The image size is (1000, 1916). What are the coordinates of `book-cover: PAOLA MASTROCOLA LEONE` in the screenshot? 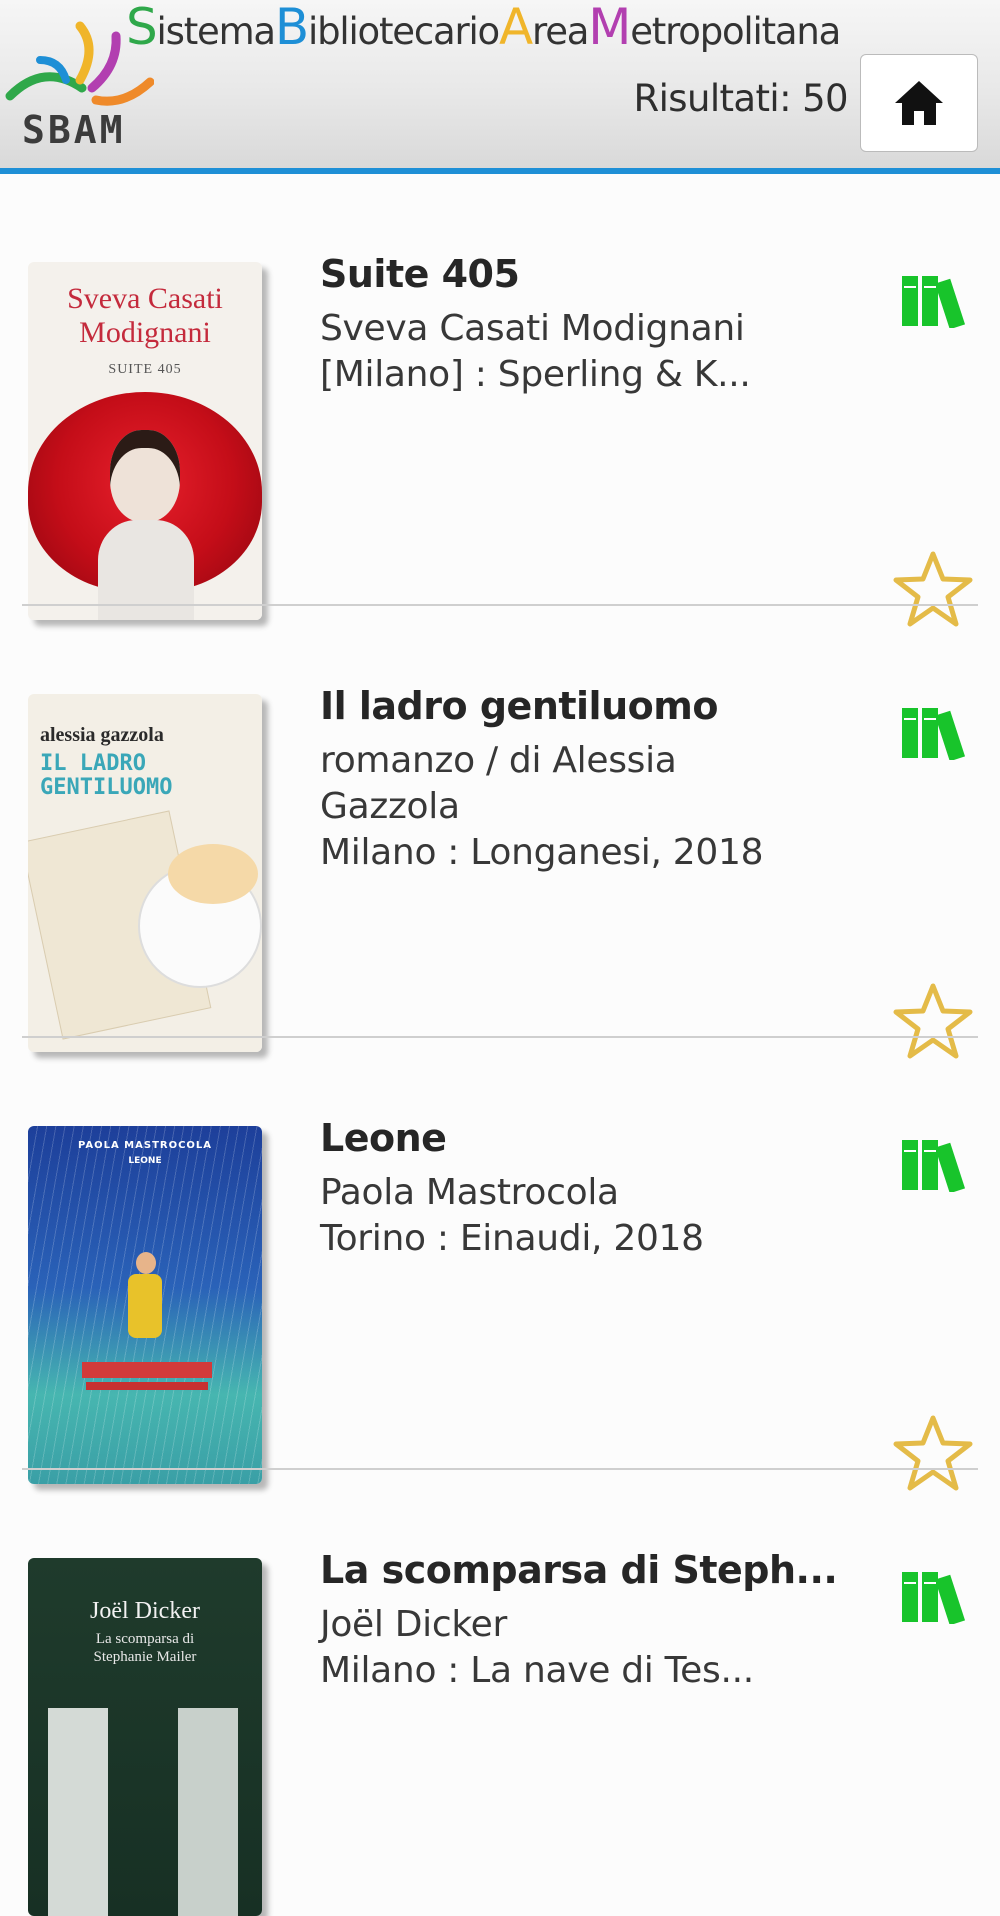 It's located at (145, 1305).